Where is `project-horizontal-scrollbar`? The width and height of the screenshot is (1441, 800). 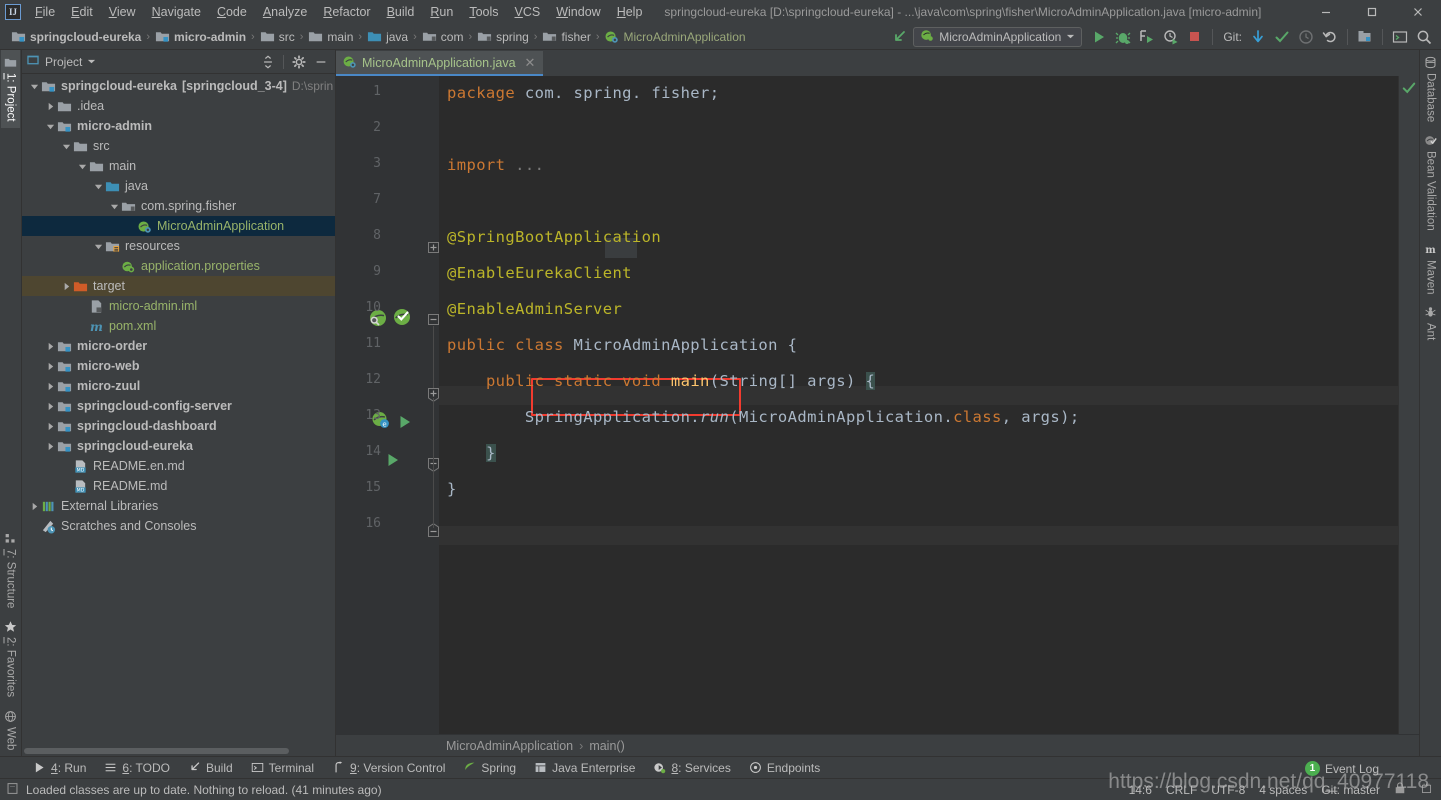 project-horizontal-scrollbar is located at coordinates (178, 751).